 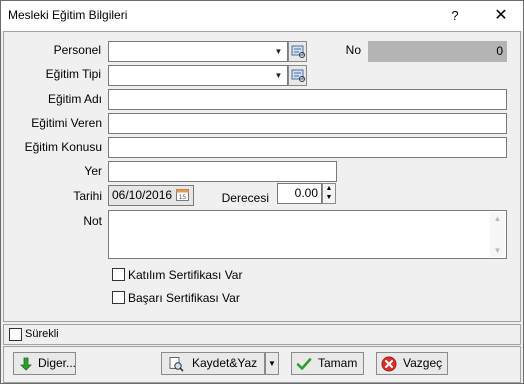 I want to click on help-button: ?, so click(x=455, y=16).